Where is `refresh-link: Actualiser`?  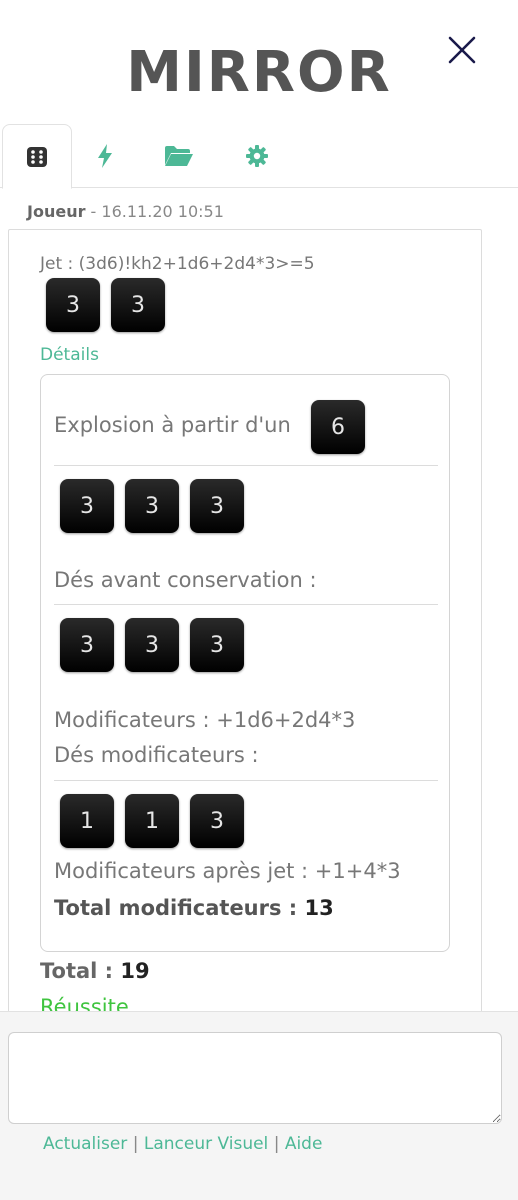 refresh-link: Actualiser is located at coordinates (85, 1144).